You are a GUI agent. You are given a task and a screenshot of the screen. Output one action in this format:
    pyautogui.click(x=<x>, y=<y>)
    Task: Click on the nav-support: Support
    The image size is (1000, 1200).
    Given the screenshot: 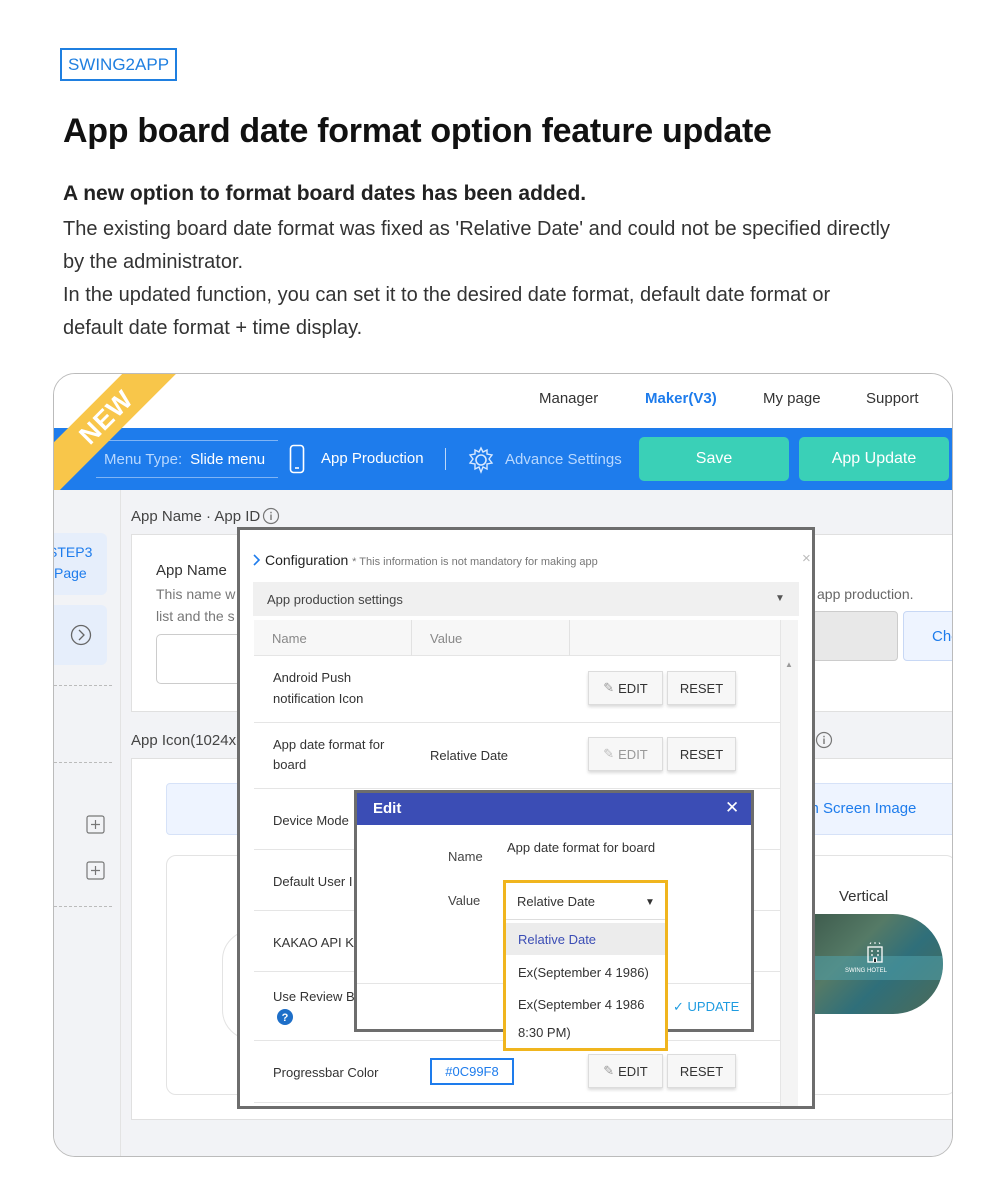 What is the action you would take?
    pyautogui.click(x=892, y=398)
    